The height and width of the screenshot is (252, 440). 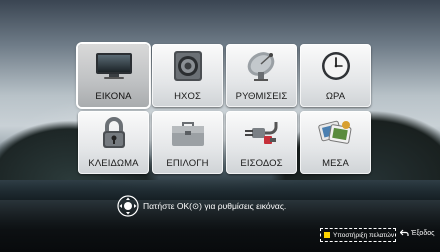 I want to click on lock-icon, so click(x=114, y=133).